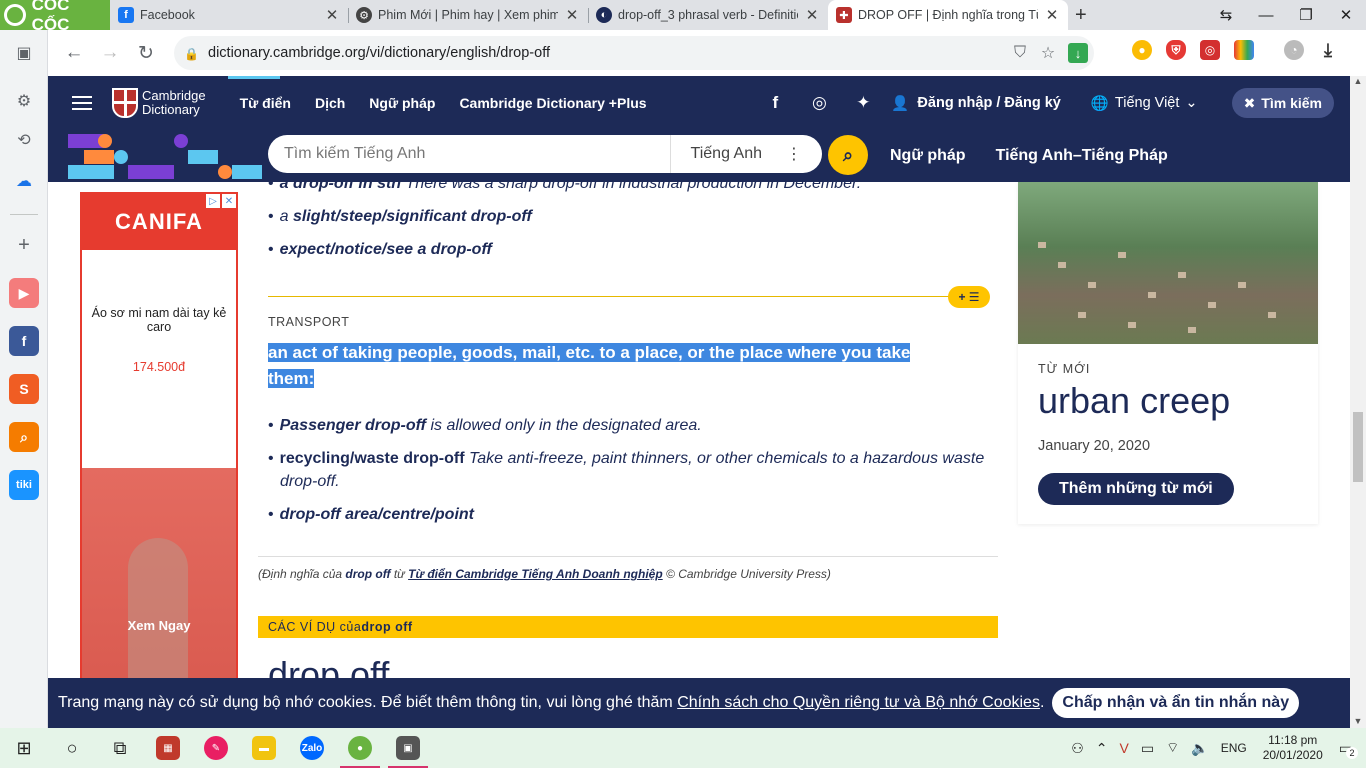  What do you see at coordinates (229, 201) in the screenshot?
I see `ad-close-icon: ✕` at bounding box center [229, 201].